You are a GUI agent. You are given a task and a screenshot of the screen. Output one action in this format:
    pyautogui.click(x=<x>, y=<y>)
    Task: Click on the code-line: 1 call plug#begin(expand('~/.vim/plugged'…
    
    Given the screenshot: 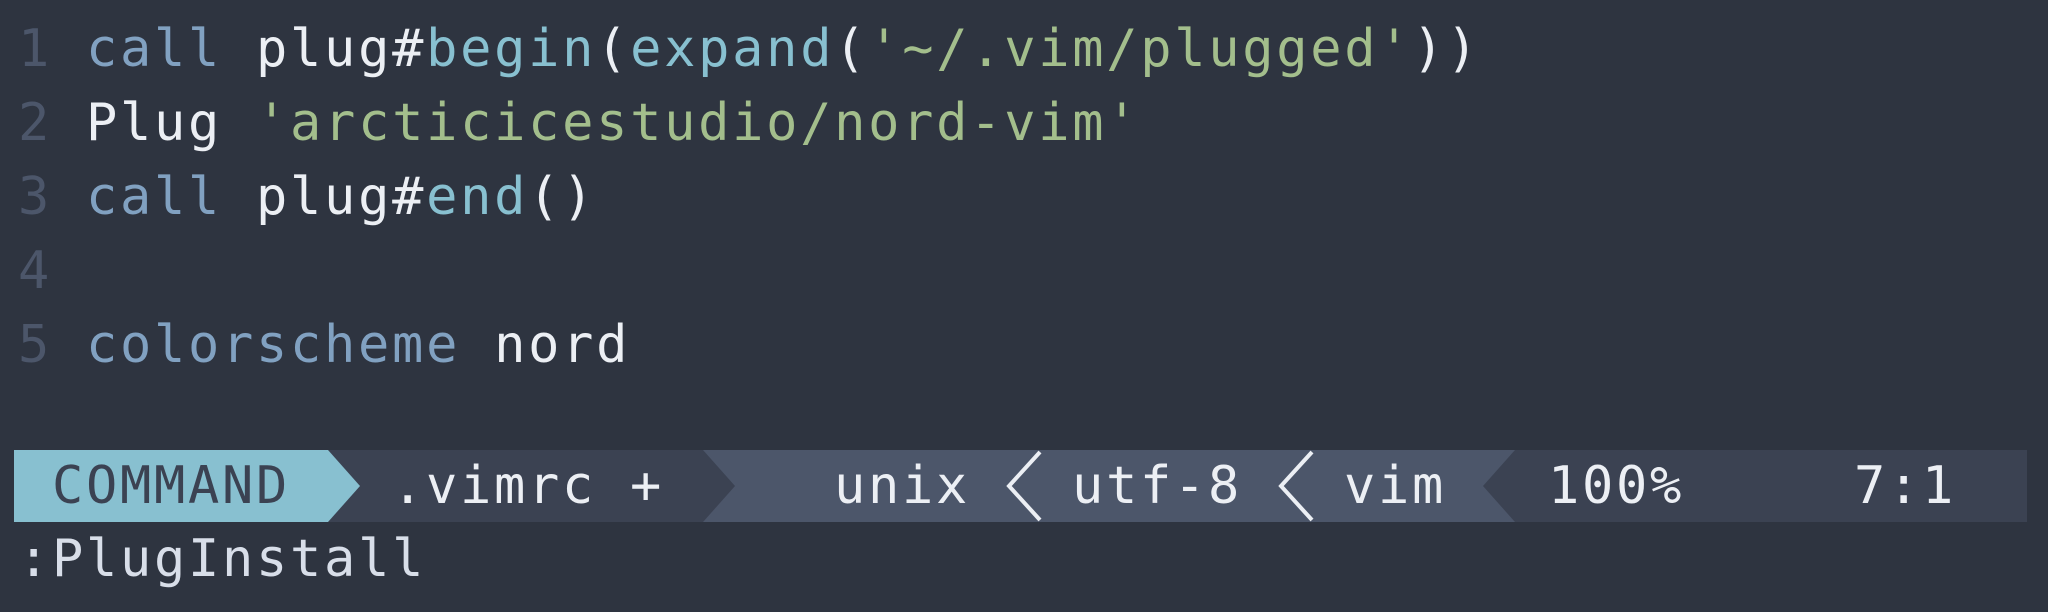 What is the action you would take?
    pyautogui.click(x=749, y=49)
    